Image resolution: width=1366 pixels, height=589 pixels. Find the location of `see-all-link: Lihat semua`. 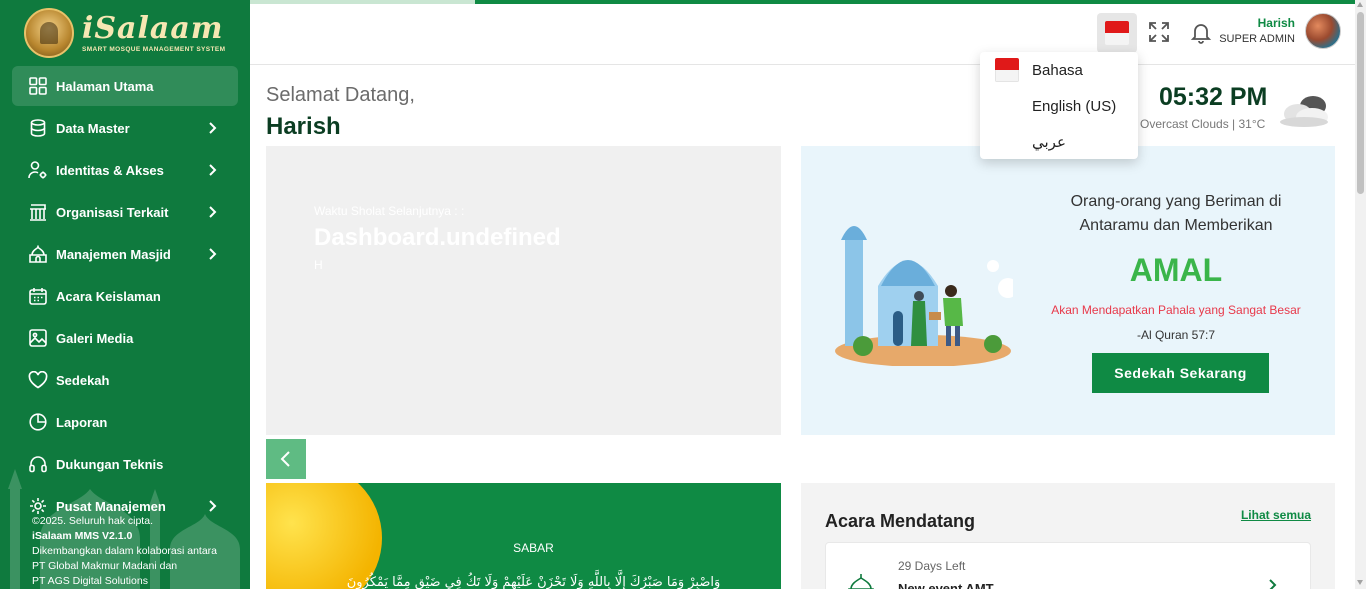

see-all-link: Lihat semua is located at coordinates (1276, 515).